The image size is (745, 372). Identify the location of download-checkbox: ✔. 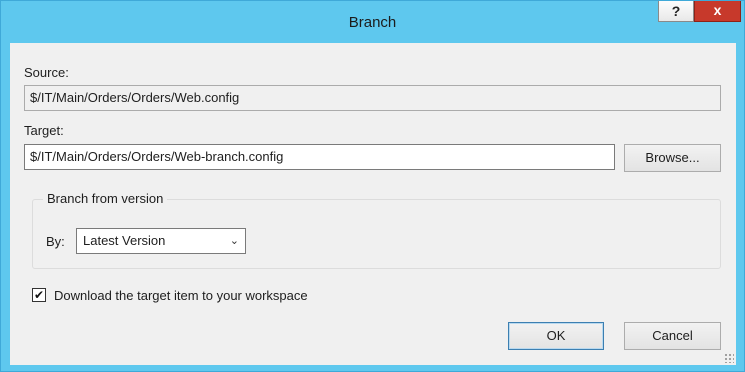
(39, 295).